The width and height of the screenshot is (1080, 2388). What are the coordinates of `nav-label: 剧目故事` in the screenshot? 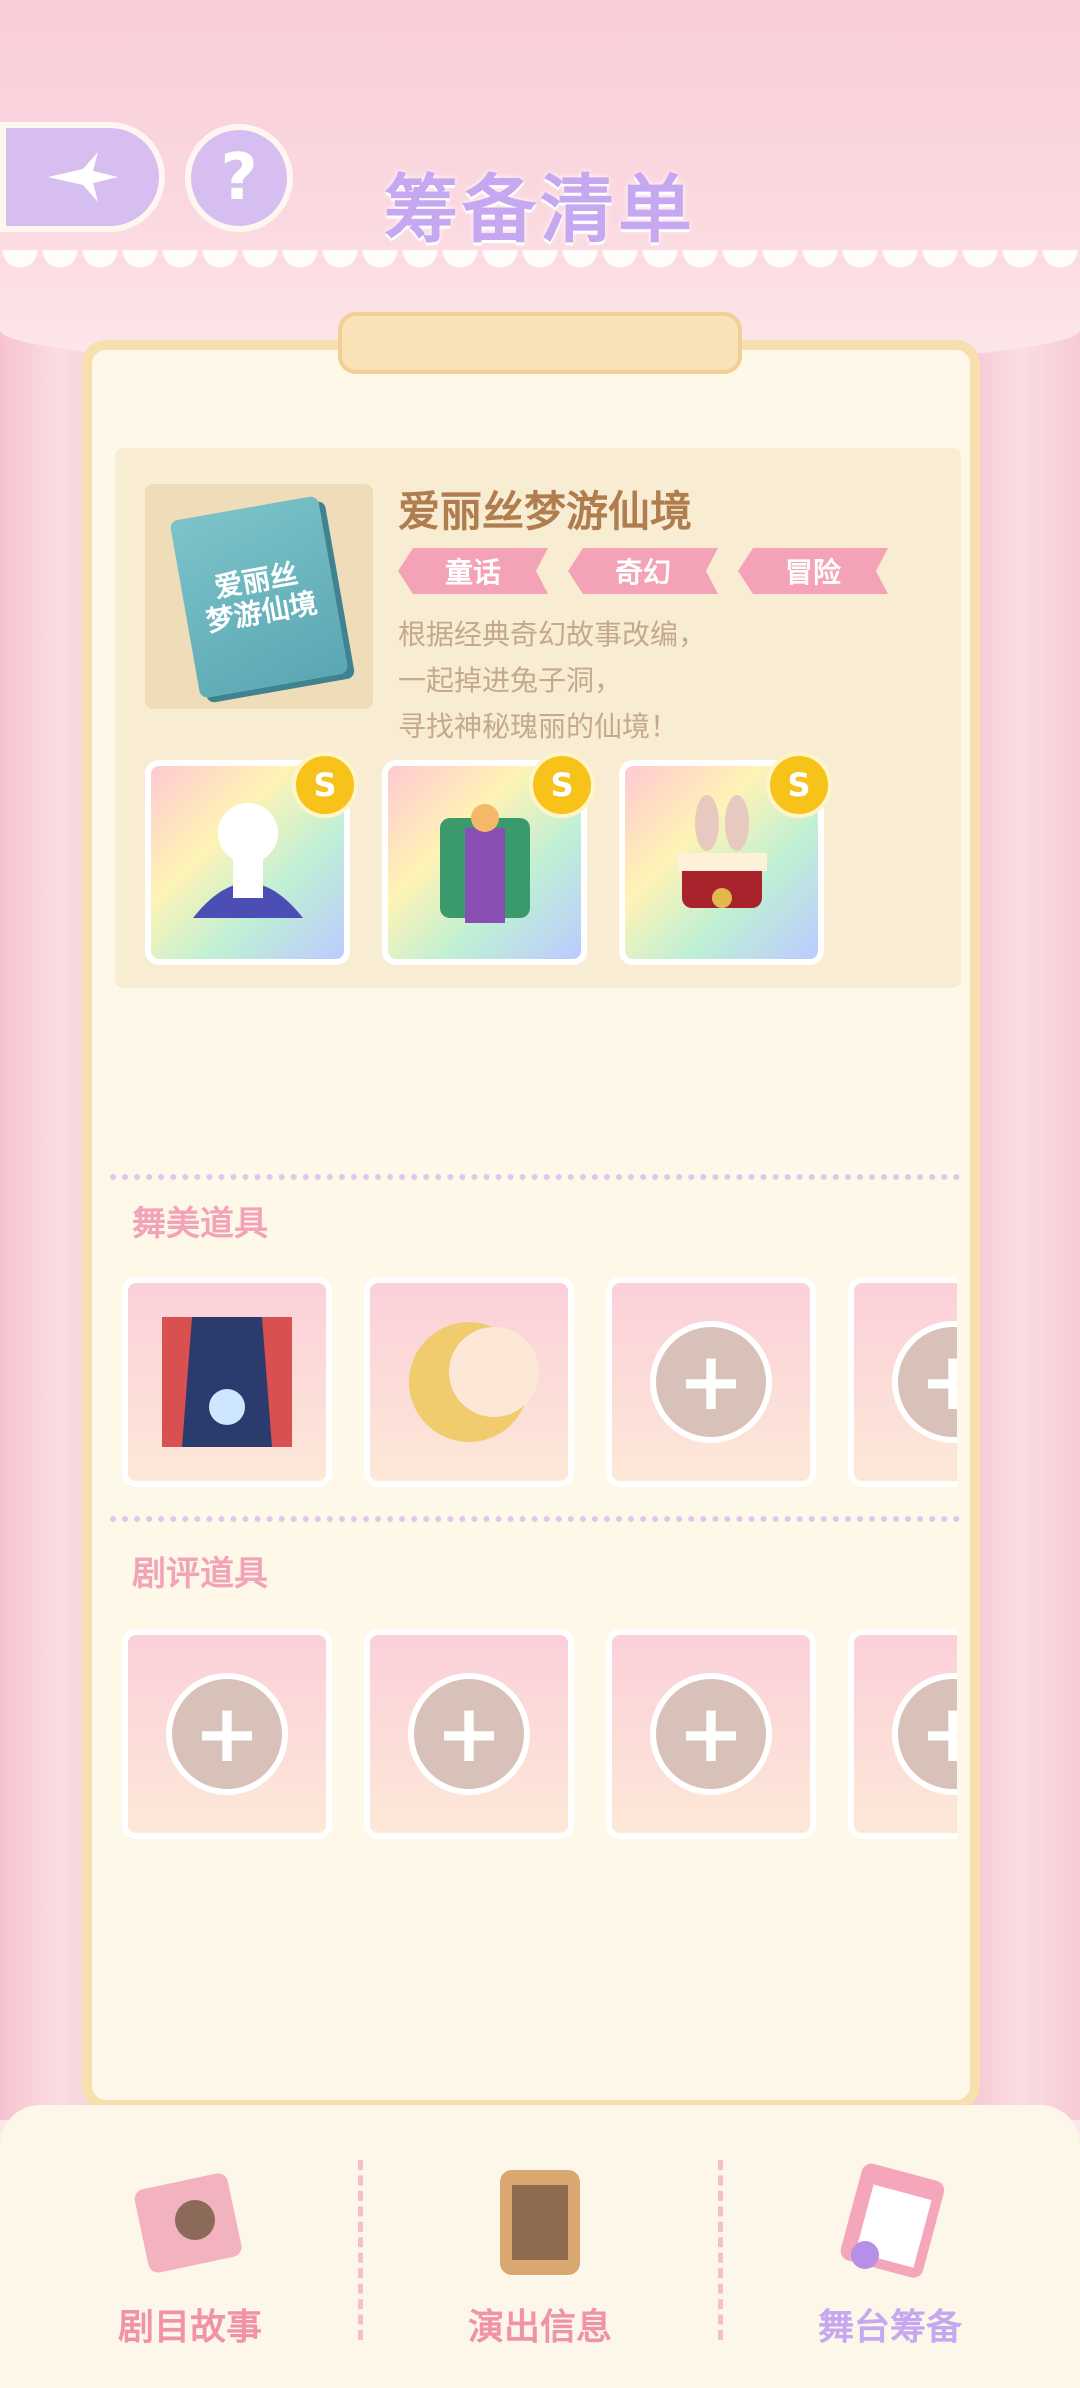 It's located at (189, 2327).